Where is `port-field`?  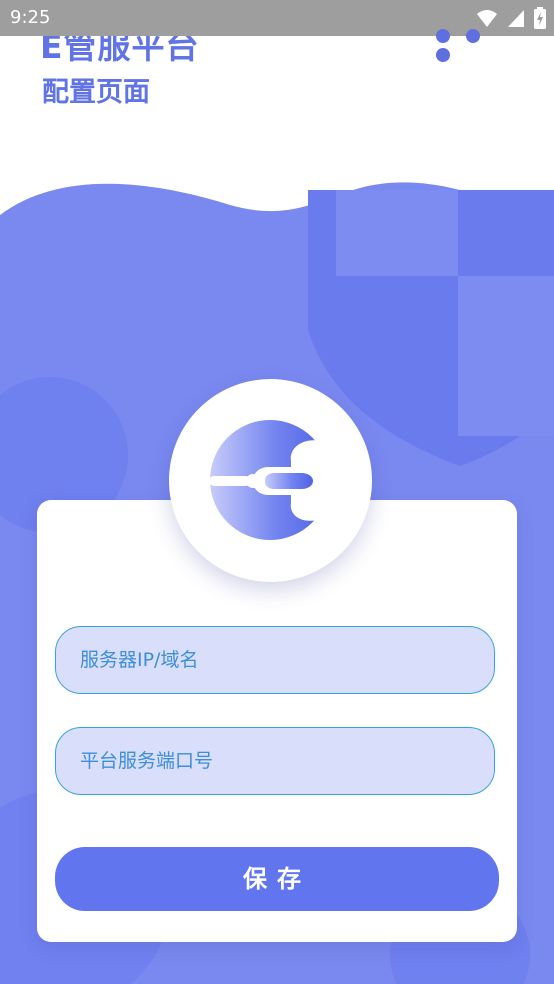
port-field is located at coordinates (275, 761).